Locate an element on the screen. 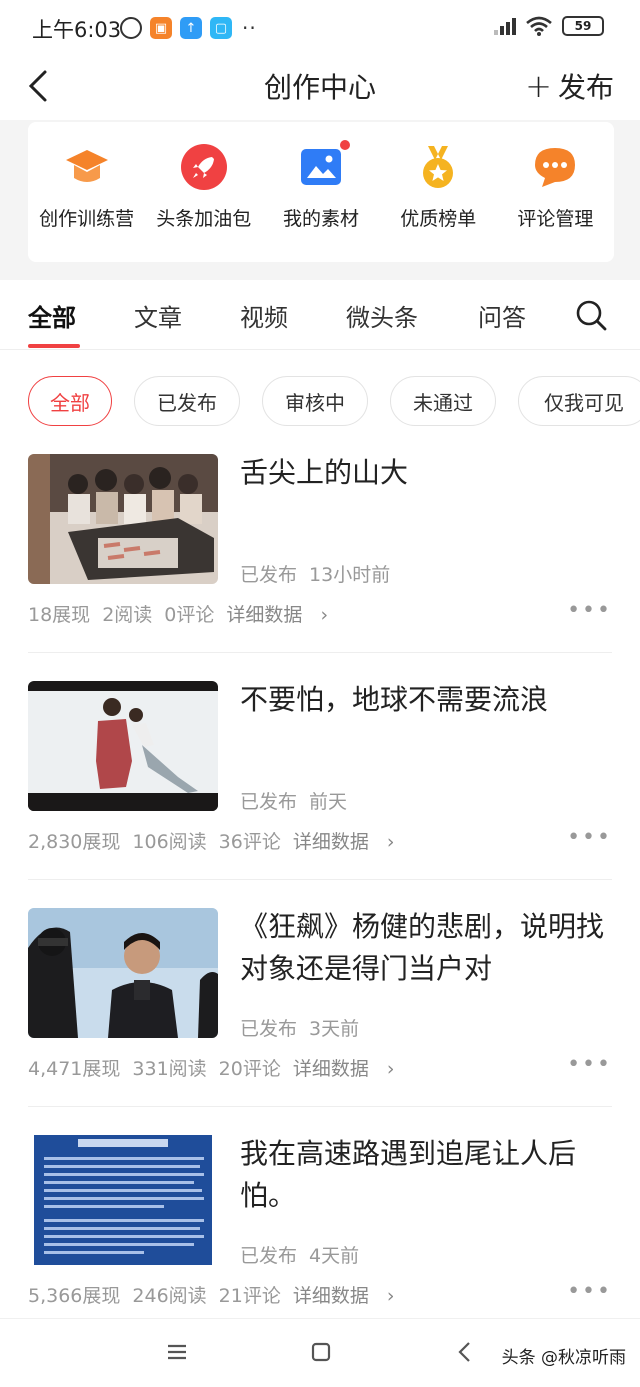  publish-time: 4天前 is located at coordinates (334, 1256).